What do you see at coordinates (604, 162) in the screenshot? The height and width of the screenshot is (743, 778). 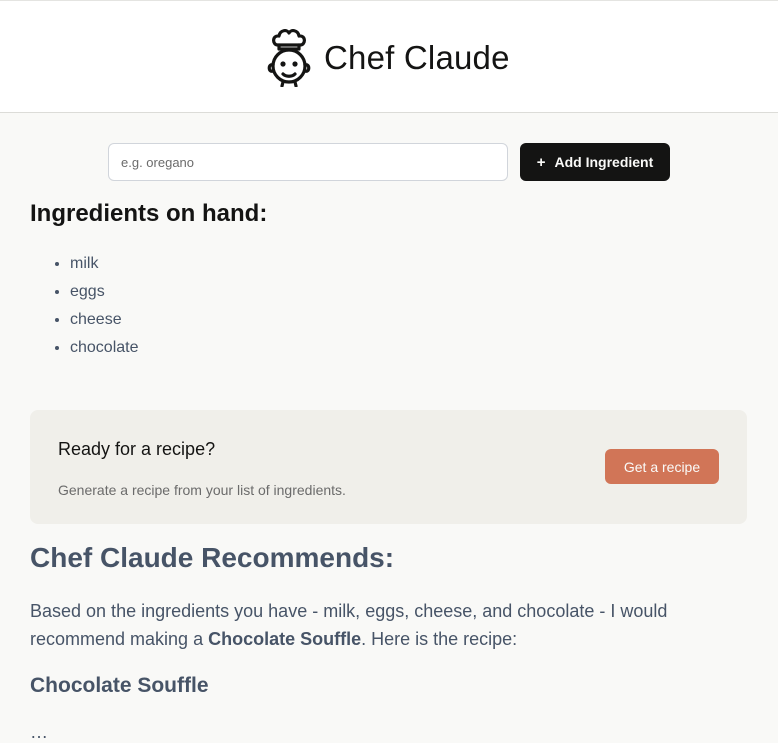 I see `add-ingredient-label: Add Ingredient` at bounding box center [604, 162].